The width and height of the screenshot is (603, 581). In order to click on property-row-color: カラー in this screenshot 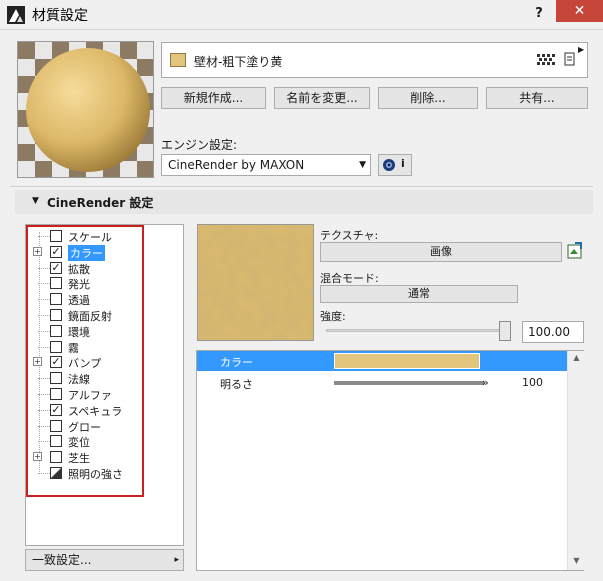, I will do `click(382, 361)`.